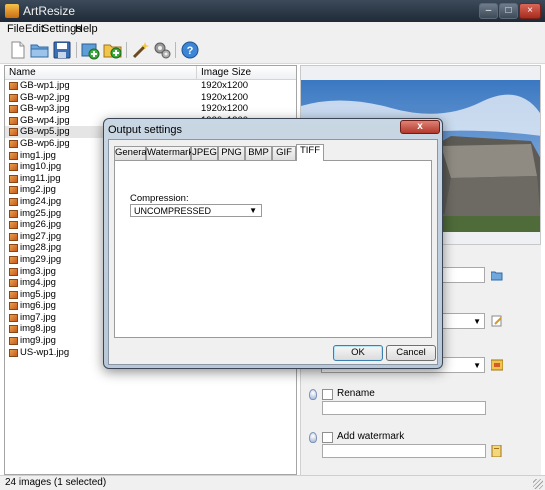 This screenshot has height=490, width=545. Describe the element at coordinates (38, 329) in the screenshot. I see `file-name: img8.jpg` at that location.